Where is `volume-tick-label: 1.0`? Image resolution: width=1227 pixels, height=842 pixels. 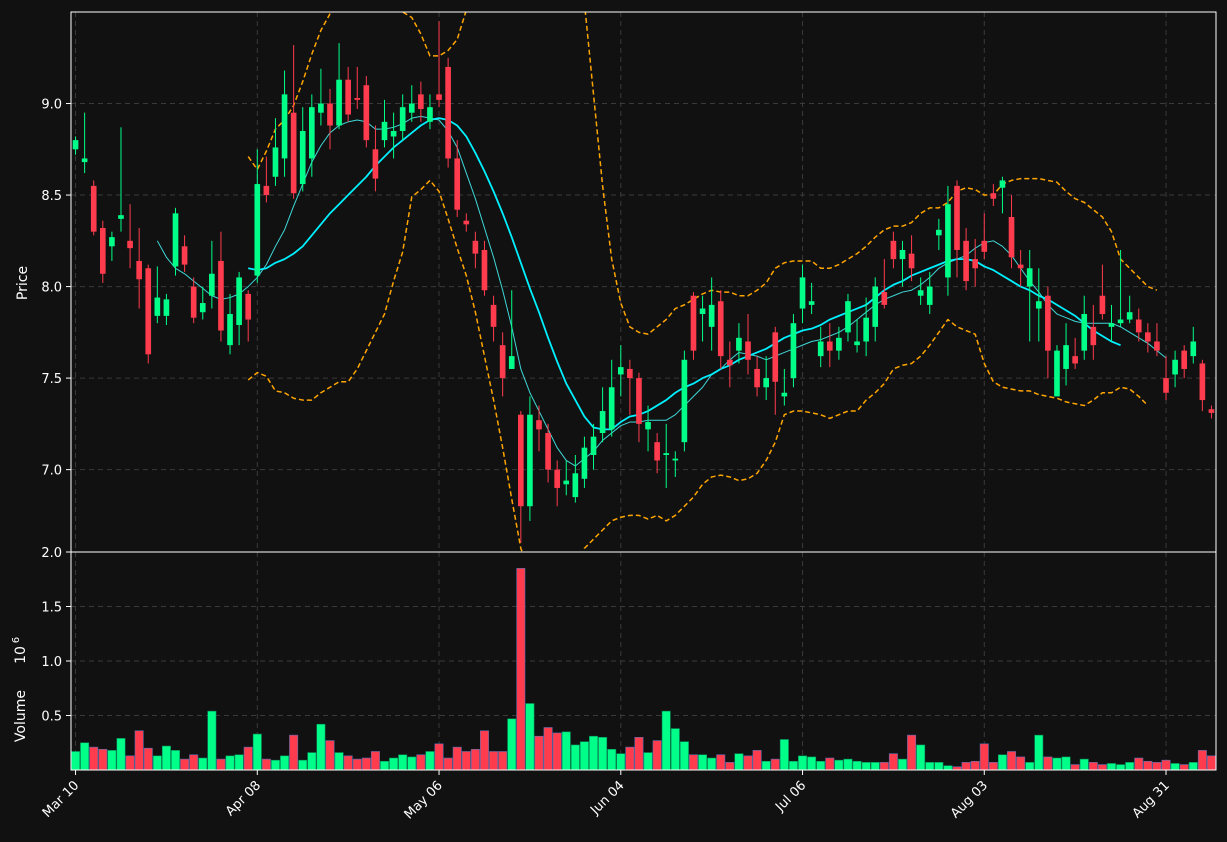 volume-tick-label: 1.0 is located at coordinates (51, 662).